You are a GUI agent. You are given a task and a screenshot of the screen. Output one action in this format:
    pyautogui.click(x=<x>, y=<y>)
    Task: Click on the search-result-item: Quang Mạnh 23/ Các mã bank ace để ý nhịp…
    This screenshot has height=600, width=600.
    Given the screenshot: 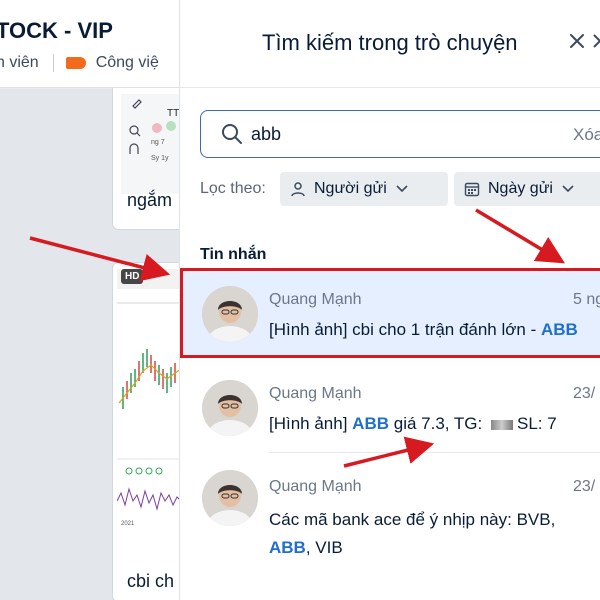 What is the action you would take?
    pyautogui.click(x=390, y=511)
    